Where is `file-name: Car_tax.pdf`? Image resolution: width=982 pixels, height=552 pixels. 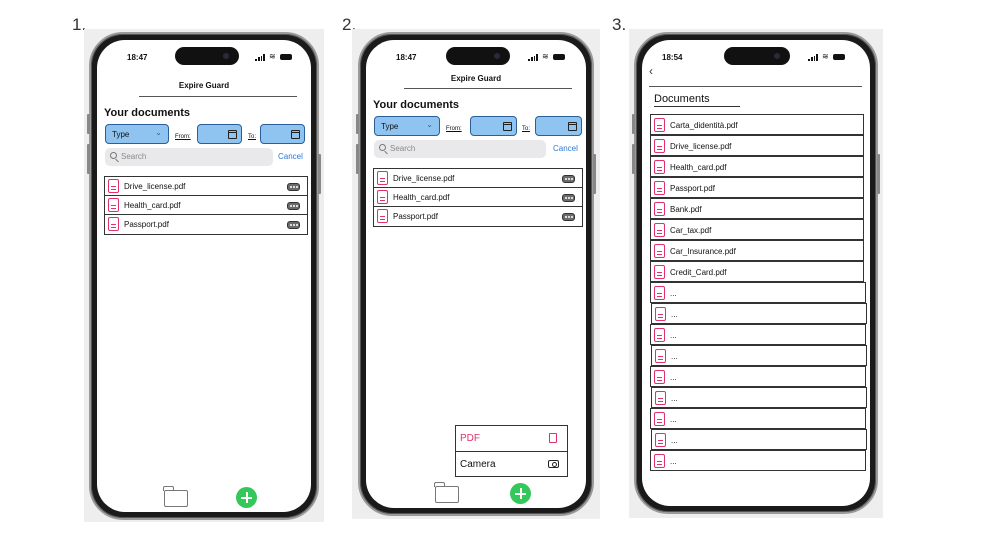
file-name: Car_tax.pdf is located at coordinates (691, 230).